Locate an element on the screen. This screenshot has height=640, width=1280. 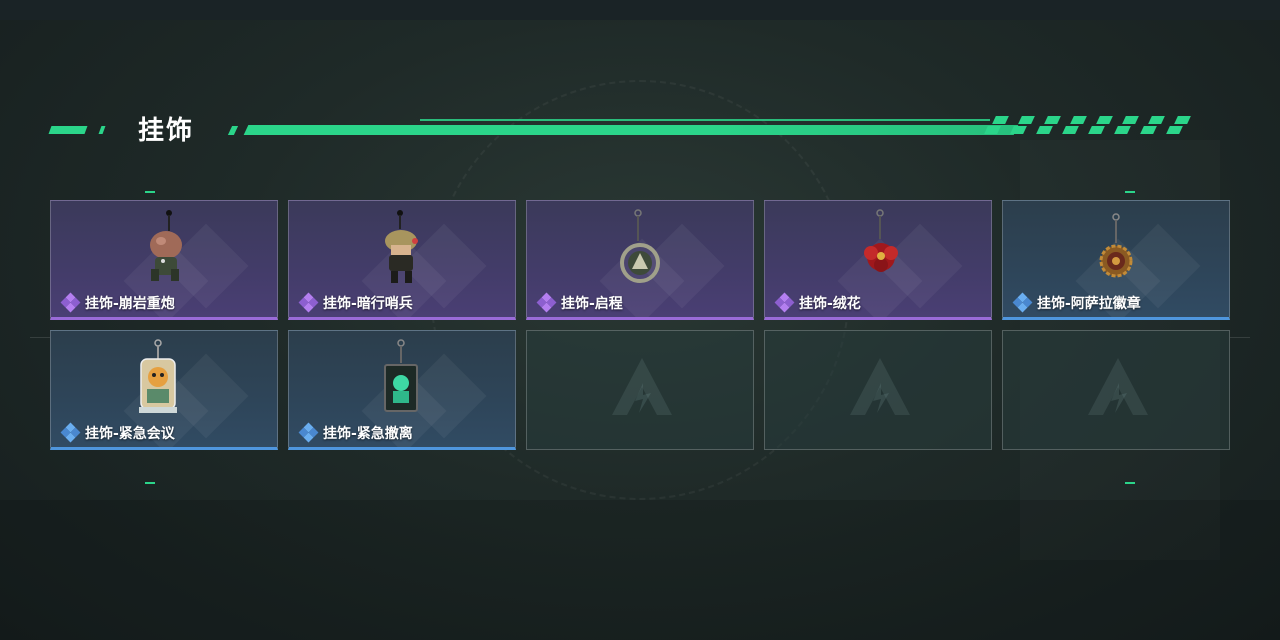
red-flower-charm-icon is located at coordinates (881, 240).